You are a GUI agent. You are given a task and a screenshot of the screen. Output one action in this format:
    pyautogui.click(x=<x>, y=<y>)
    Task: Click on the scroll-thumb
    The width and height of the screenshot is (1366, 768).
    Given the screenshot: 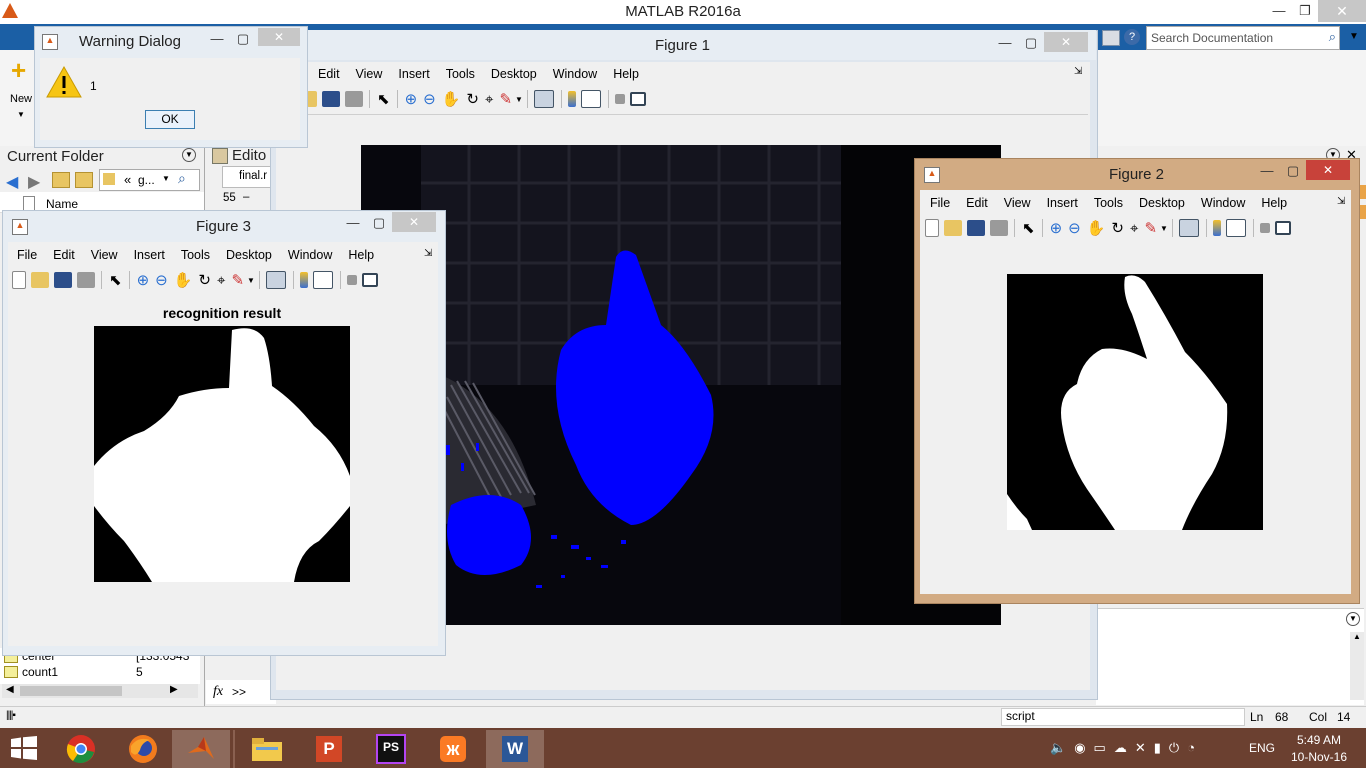 What is the action you would take?
    pyautogui.click(x=71, y=691)
    